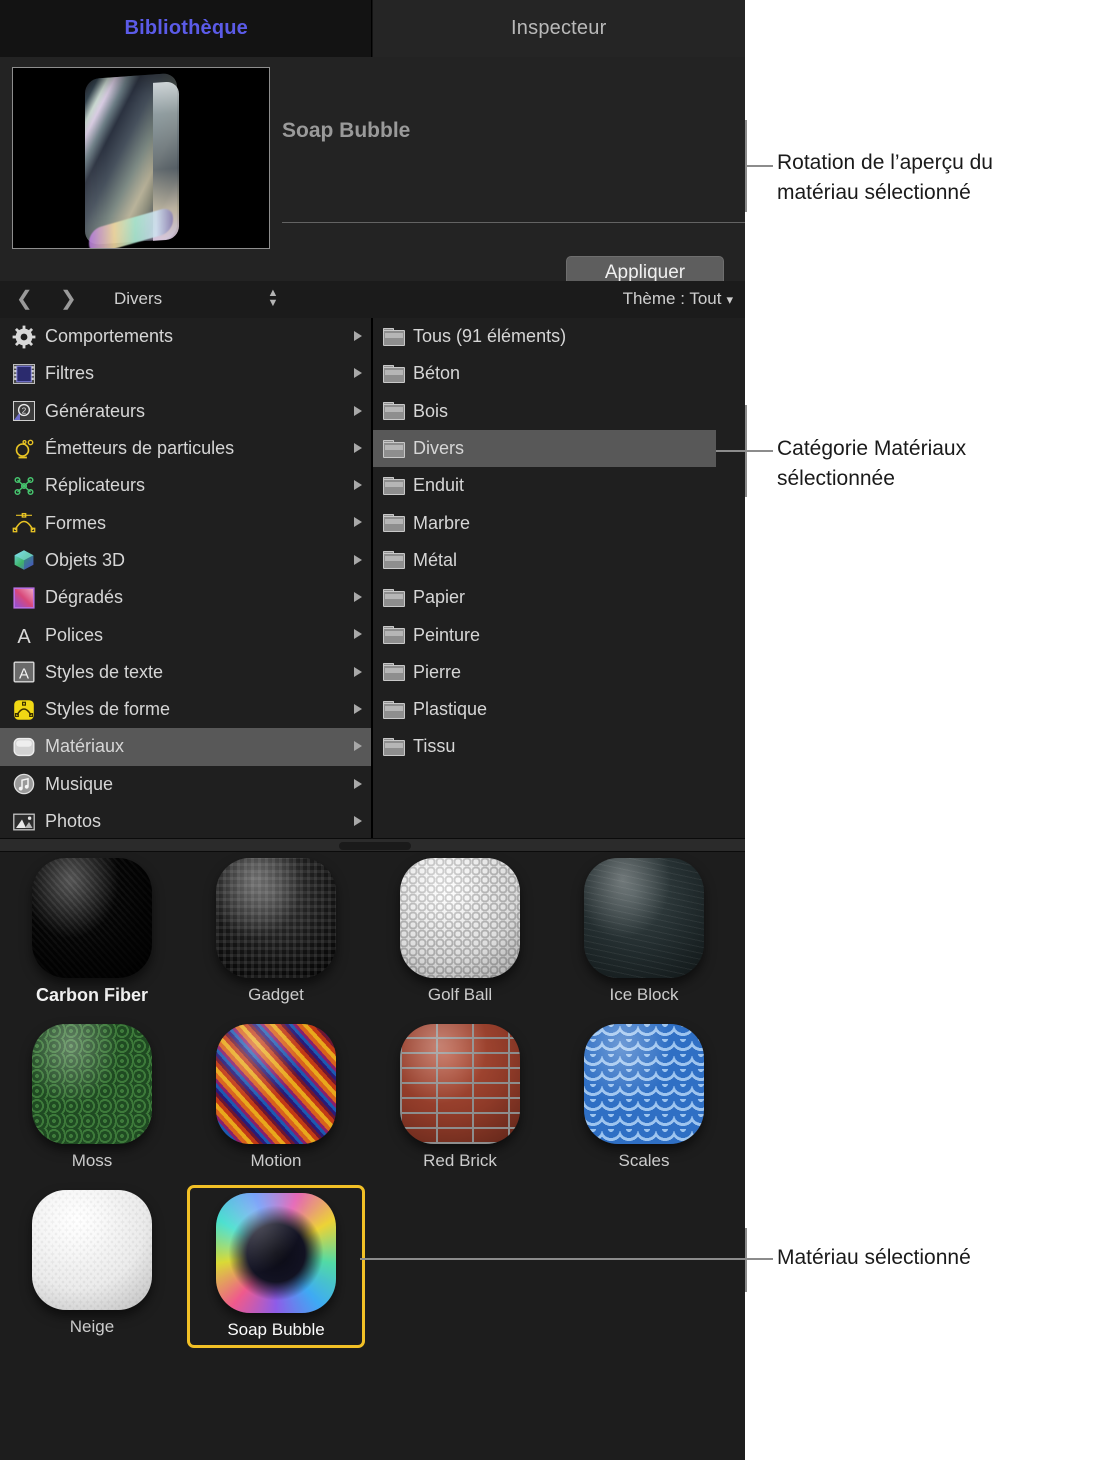  Describe the element at coordinates (559, 597) in the screenshot. I see `folder-item-papier: Papier` at that location.